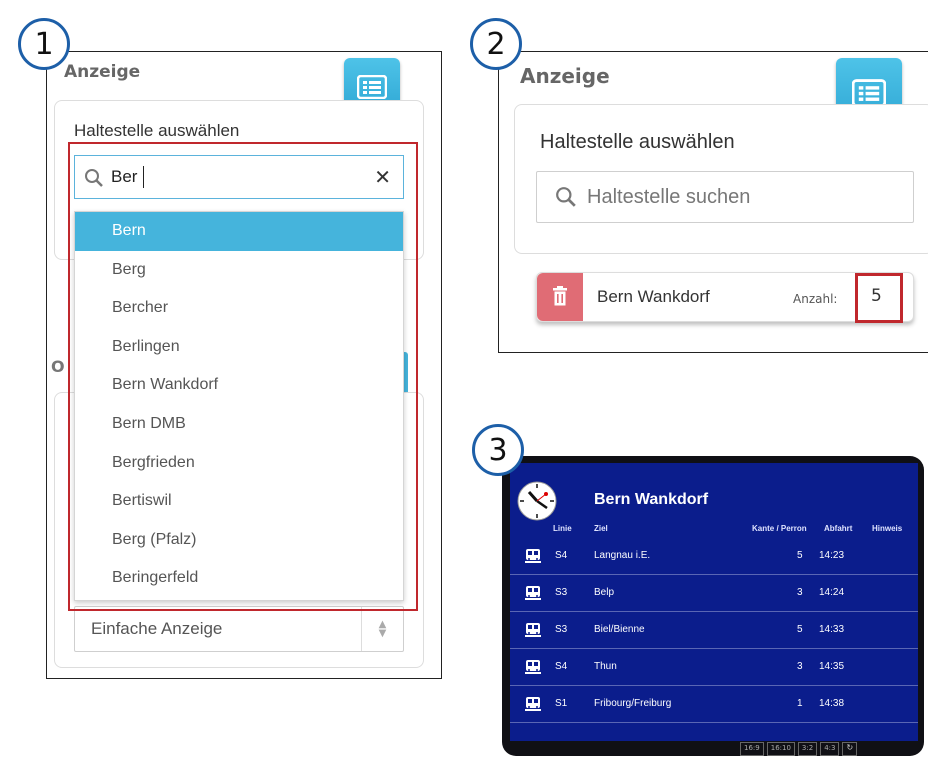  I want to click on panel1-heading: Anzeige, so click(102, 72).